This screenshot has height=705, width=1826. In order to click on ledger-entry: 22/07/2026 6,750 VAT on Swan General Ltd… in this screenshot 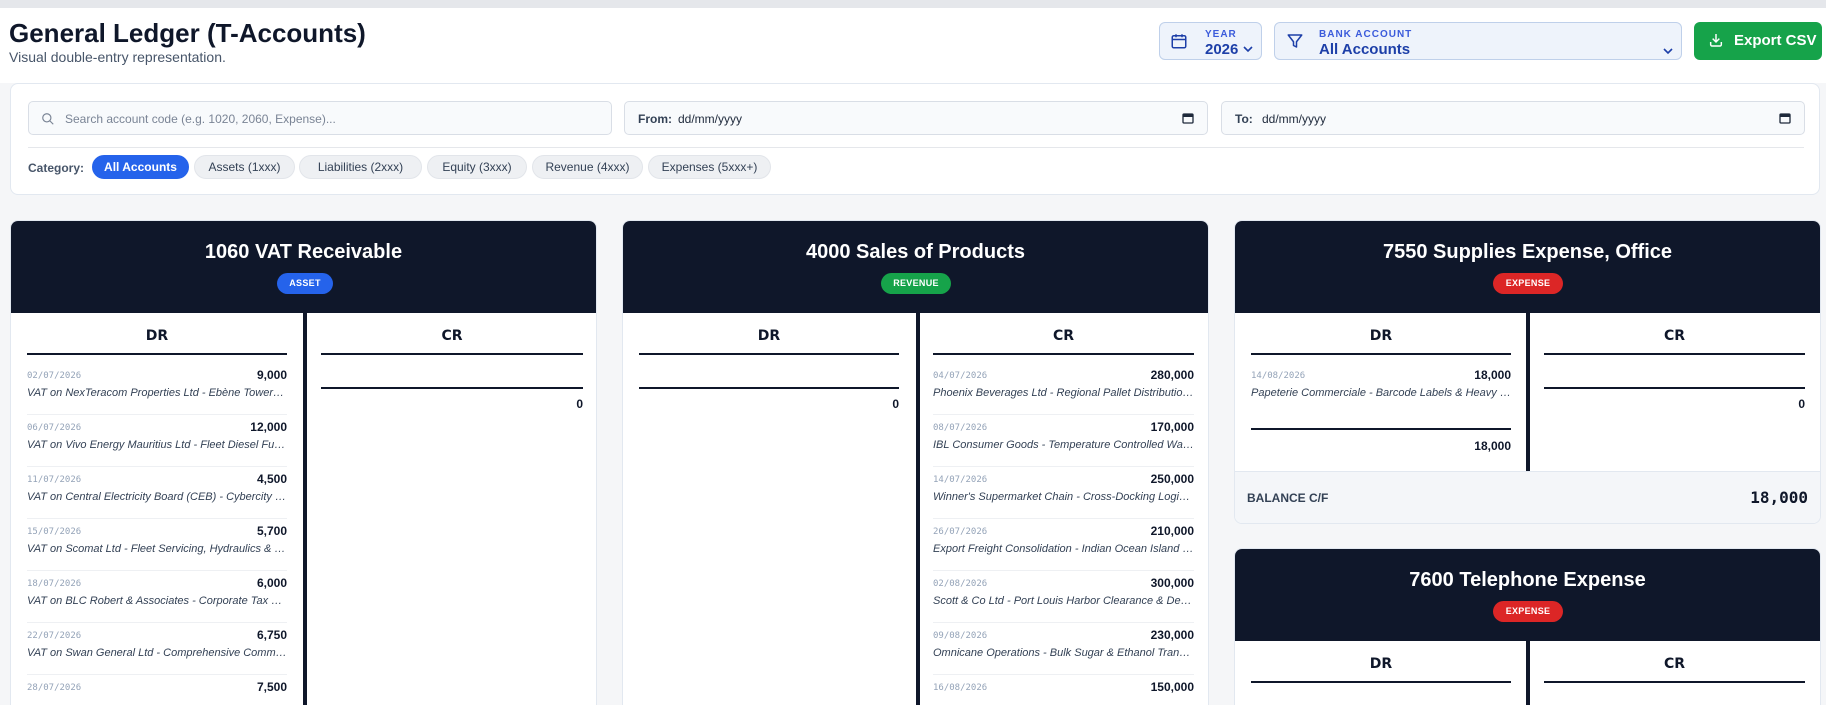, I will do `click(157, 649)`.